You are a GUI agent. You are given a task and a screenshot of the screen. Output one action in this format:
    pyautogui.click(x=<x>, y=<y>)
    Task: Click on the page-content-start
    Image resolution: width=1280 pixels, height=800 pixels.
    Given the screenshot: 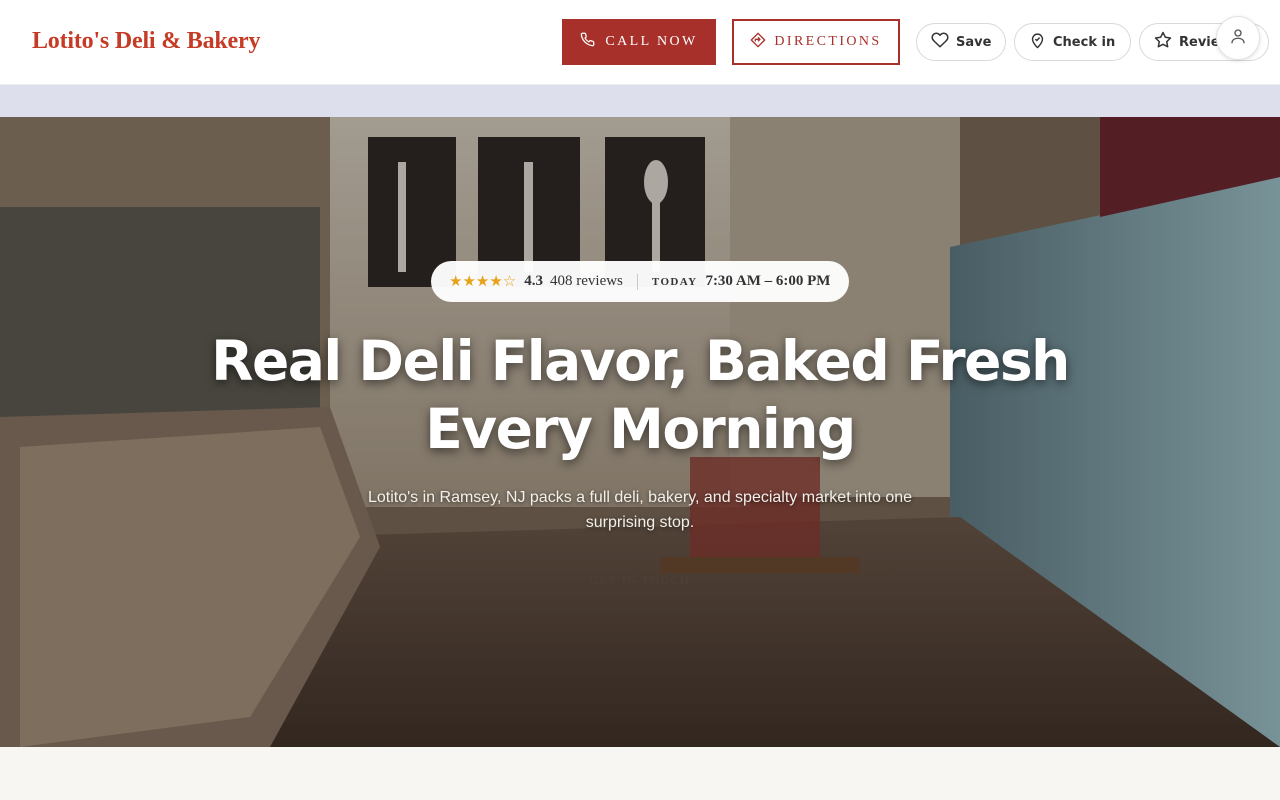 What is the action you would take?
    pyautogui.click(x=640, y=773)
    